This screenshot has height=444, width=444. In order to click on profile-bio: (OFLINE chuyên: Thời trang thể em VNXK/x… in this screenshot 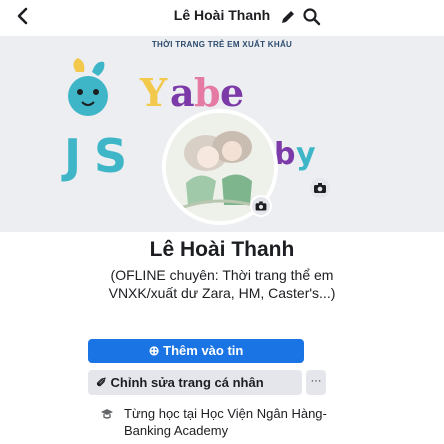, I will do `click(222, 284)`.